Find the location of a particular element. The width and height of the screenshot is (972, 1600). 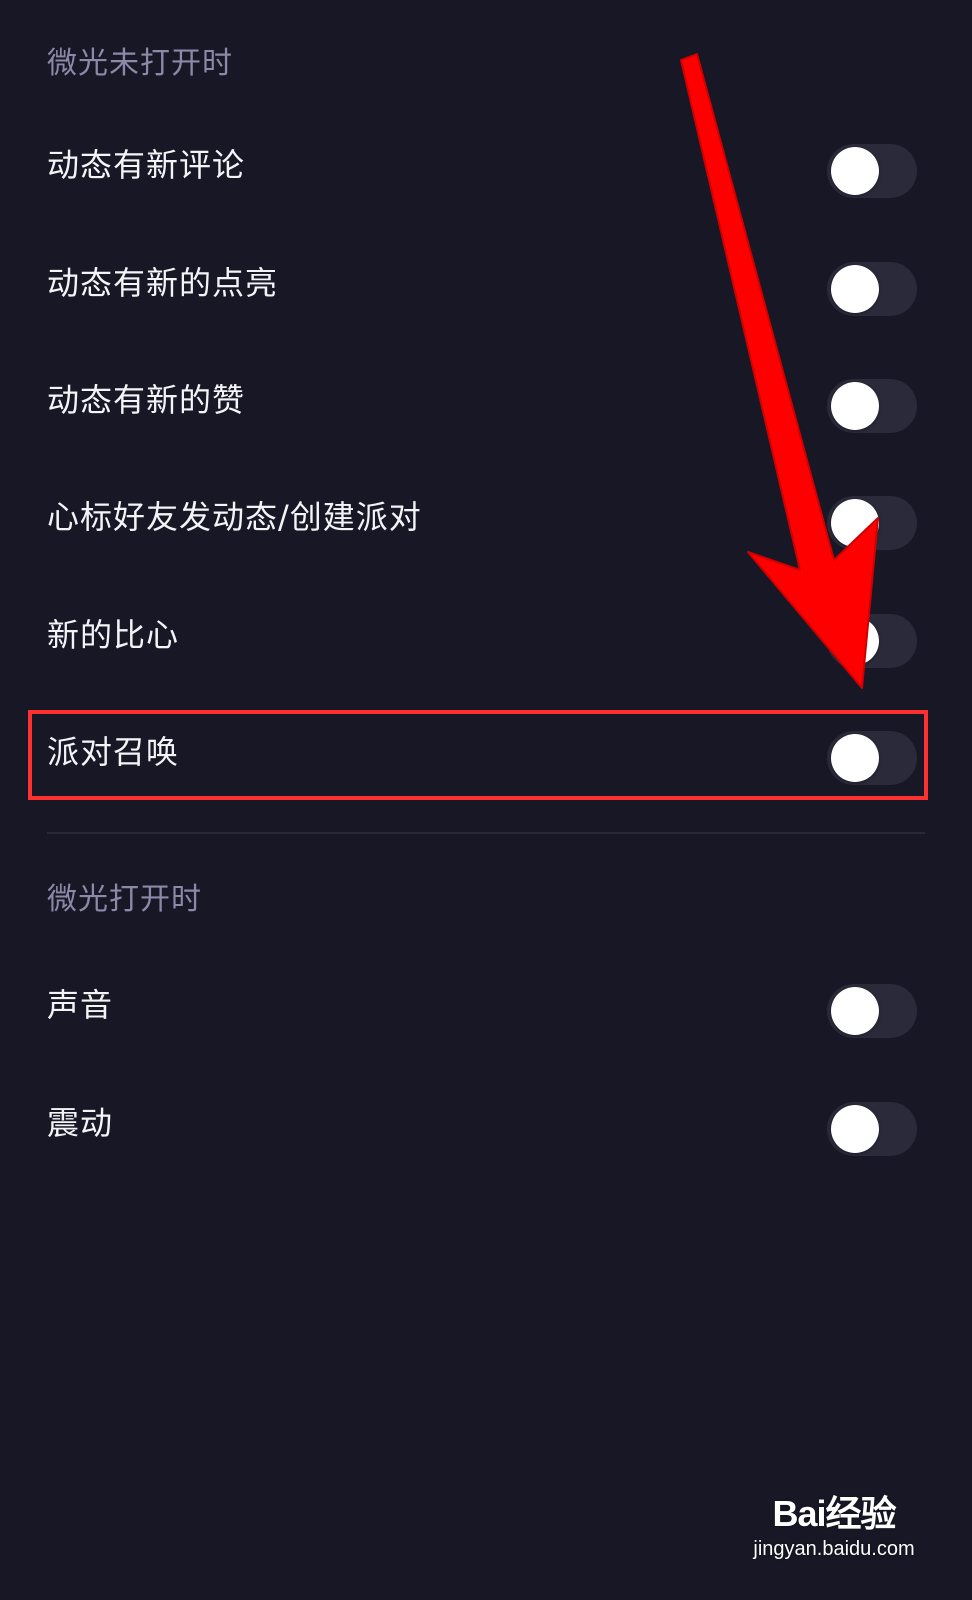

setting-label: 动态有新评论 is located at coordinates (146, 165).